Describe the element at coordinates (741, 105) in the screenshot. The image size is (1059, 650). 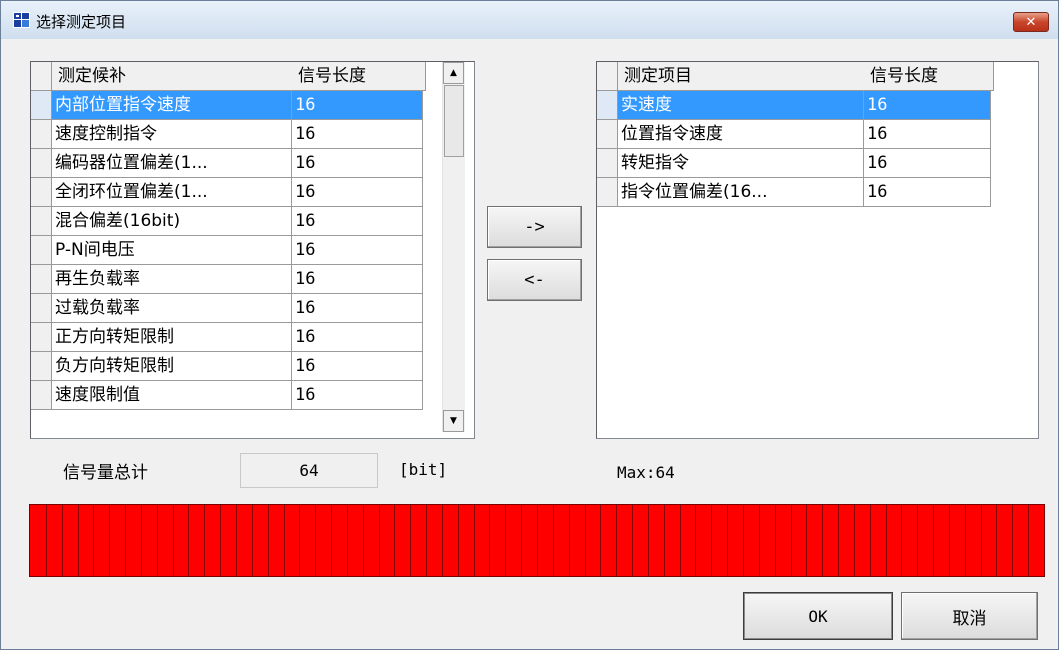
I see `item-name-cell: 实速度` at that location.